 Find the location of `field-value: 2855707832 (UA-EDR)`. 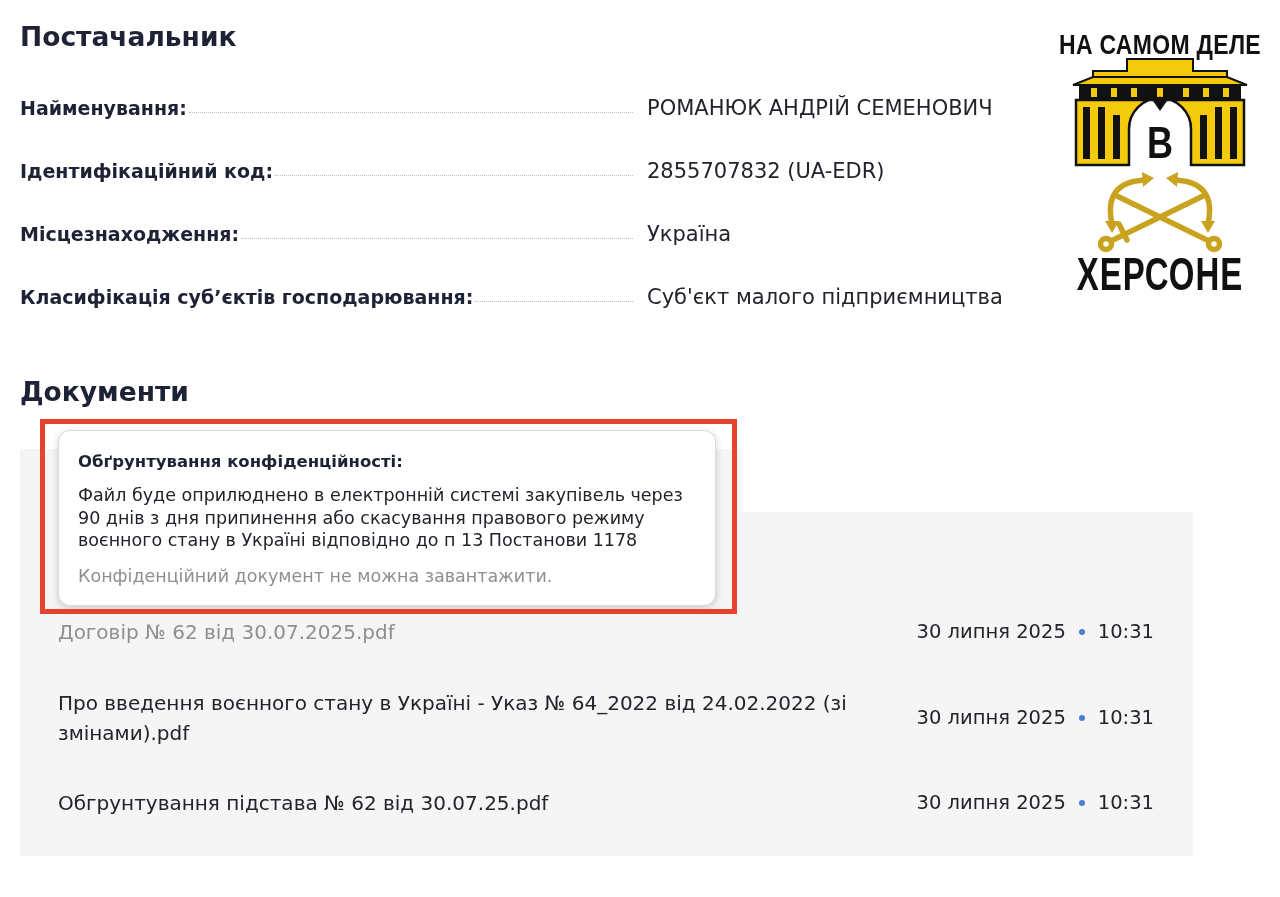

field-value: 2855707832 (UA-EDR) is located at coordinates (766, 170).